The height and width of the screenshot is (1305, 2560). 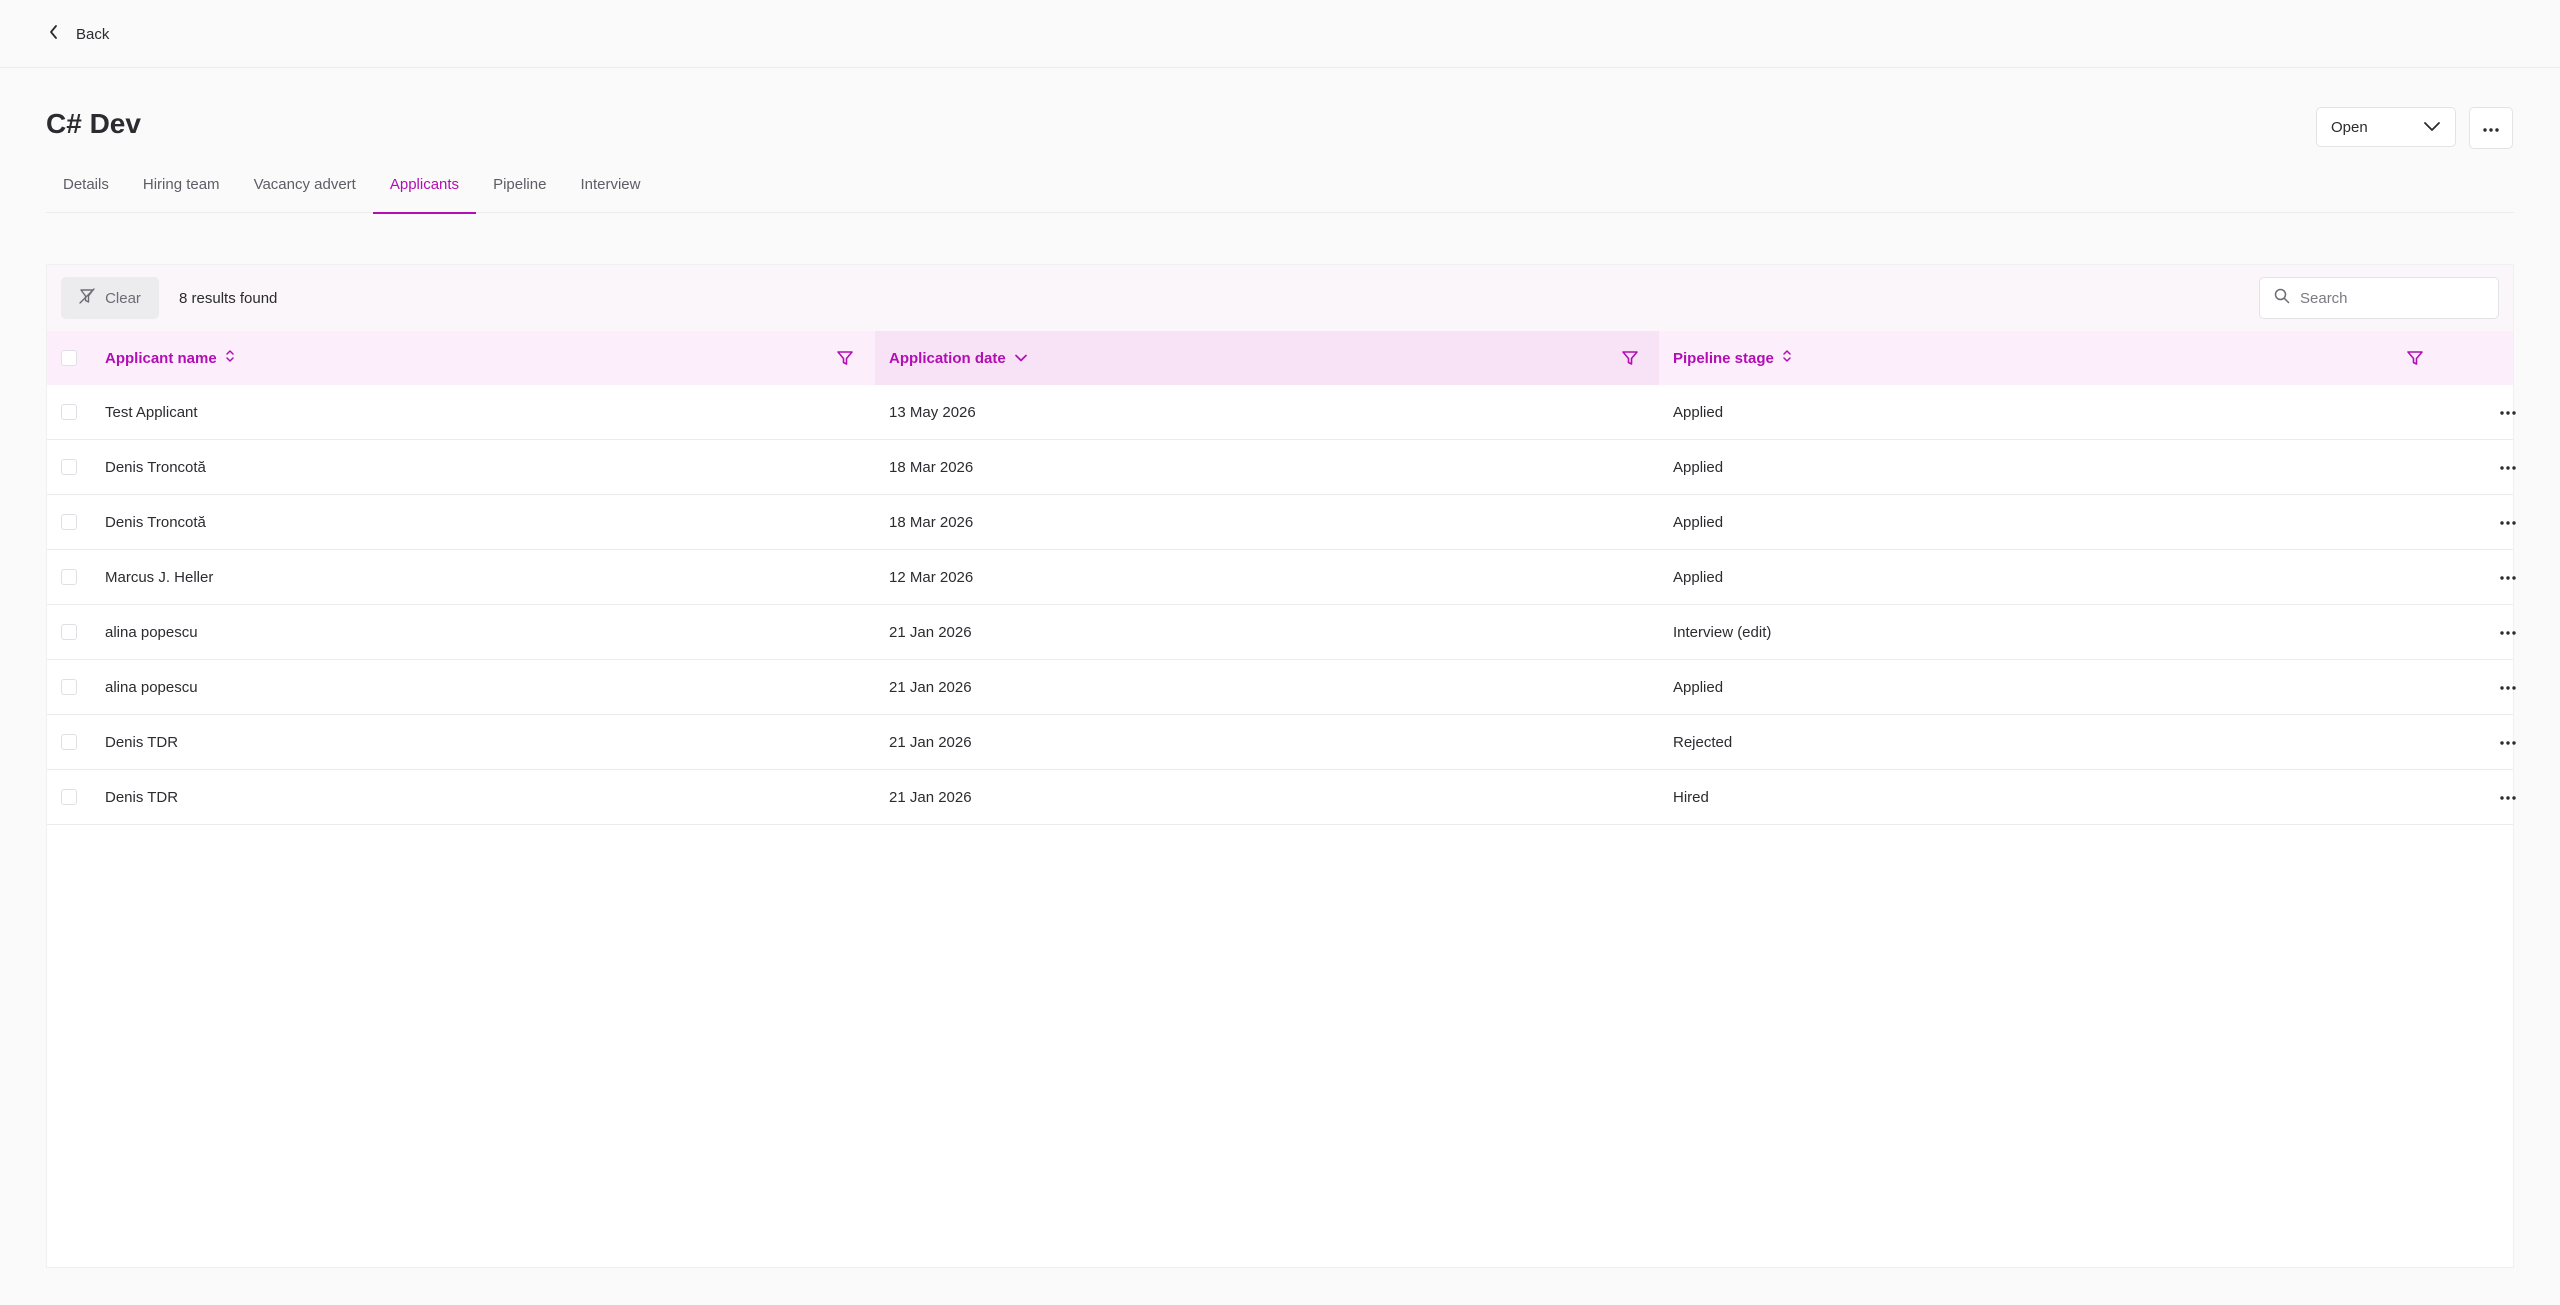 I want to click on sort-descending-icon, so click(x=1021, y=358).